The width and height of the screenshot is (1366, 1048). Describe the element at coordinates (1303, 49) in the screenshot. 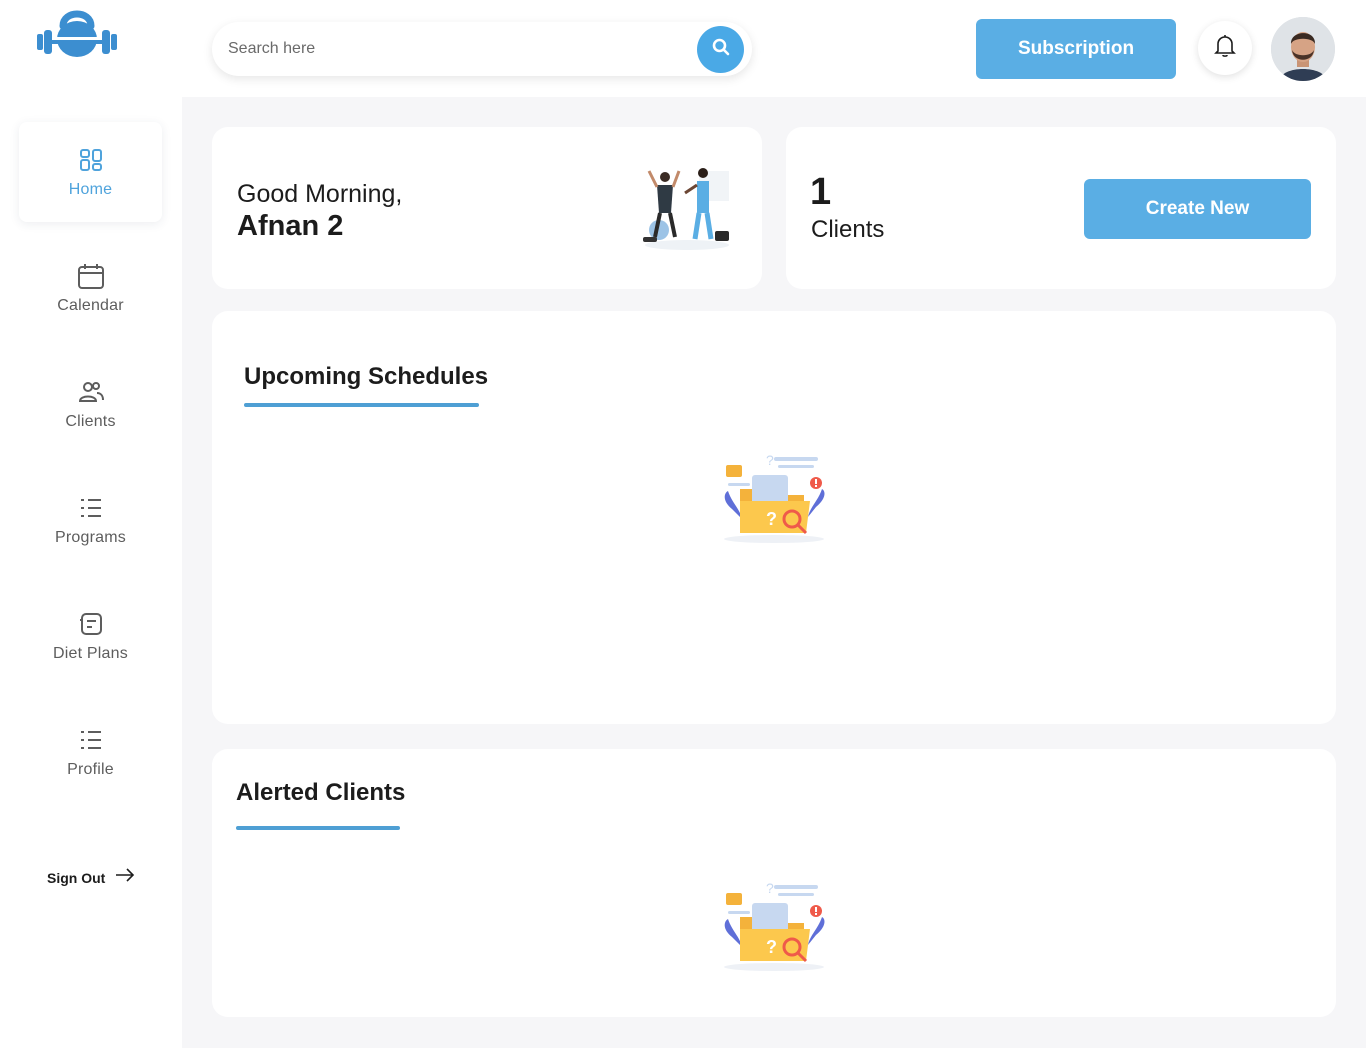

I see `avatar` at that location.